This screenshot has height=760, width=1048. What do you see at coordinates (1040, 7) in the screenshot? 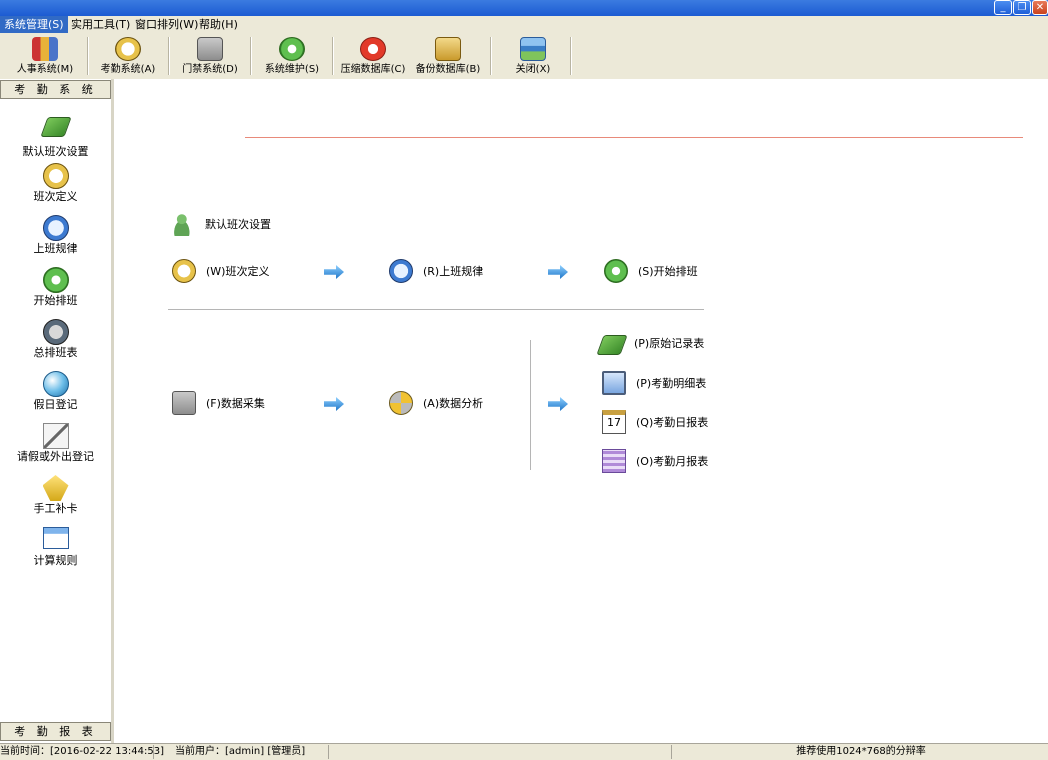
I see `close-button: ✕` at bounding box center [1040, 7].